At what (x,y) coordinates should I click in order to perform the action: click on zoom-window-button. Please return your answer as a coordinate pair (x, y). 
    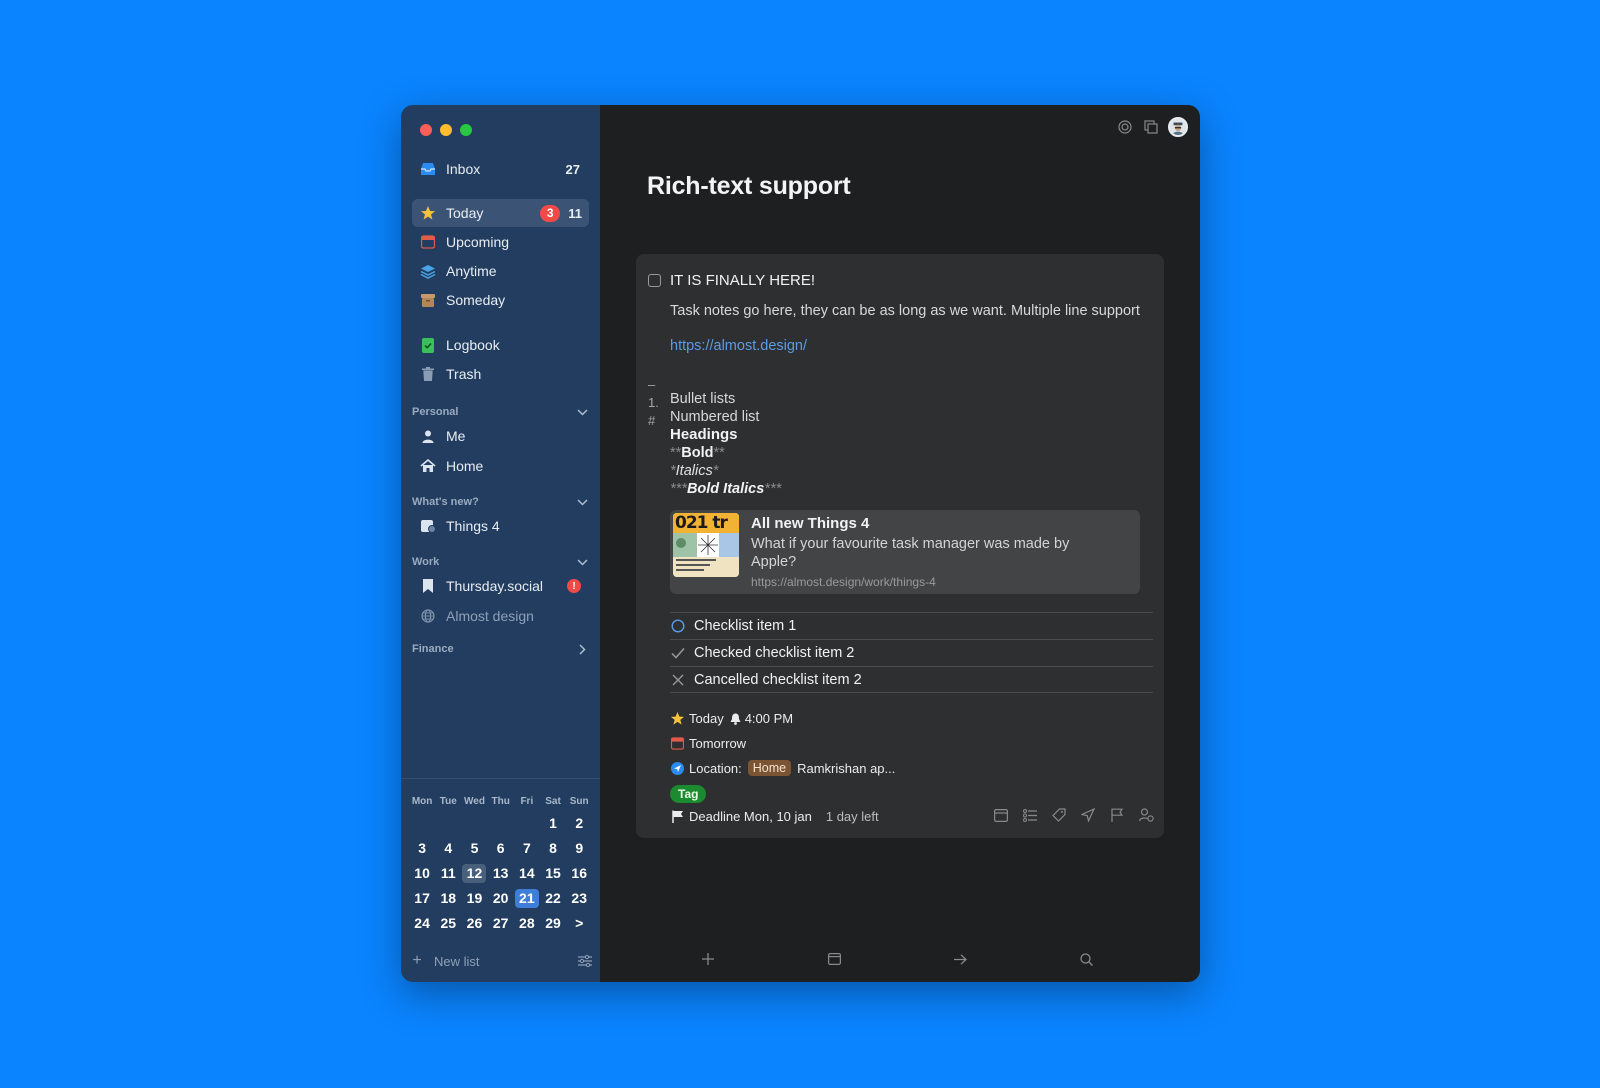
    Looking at the image, I should click on (466, 130).